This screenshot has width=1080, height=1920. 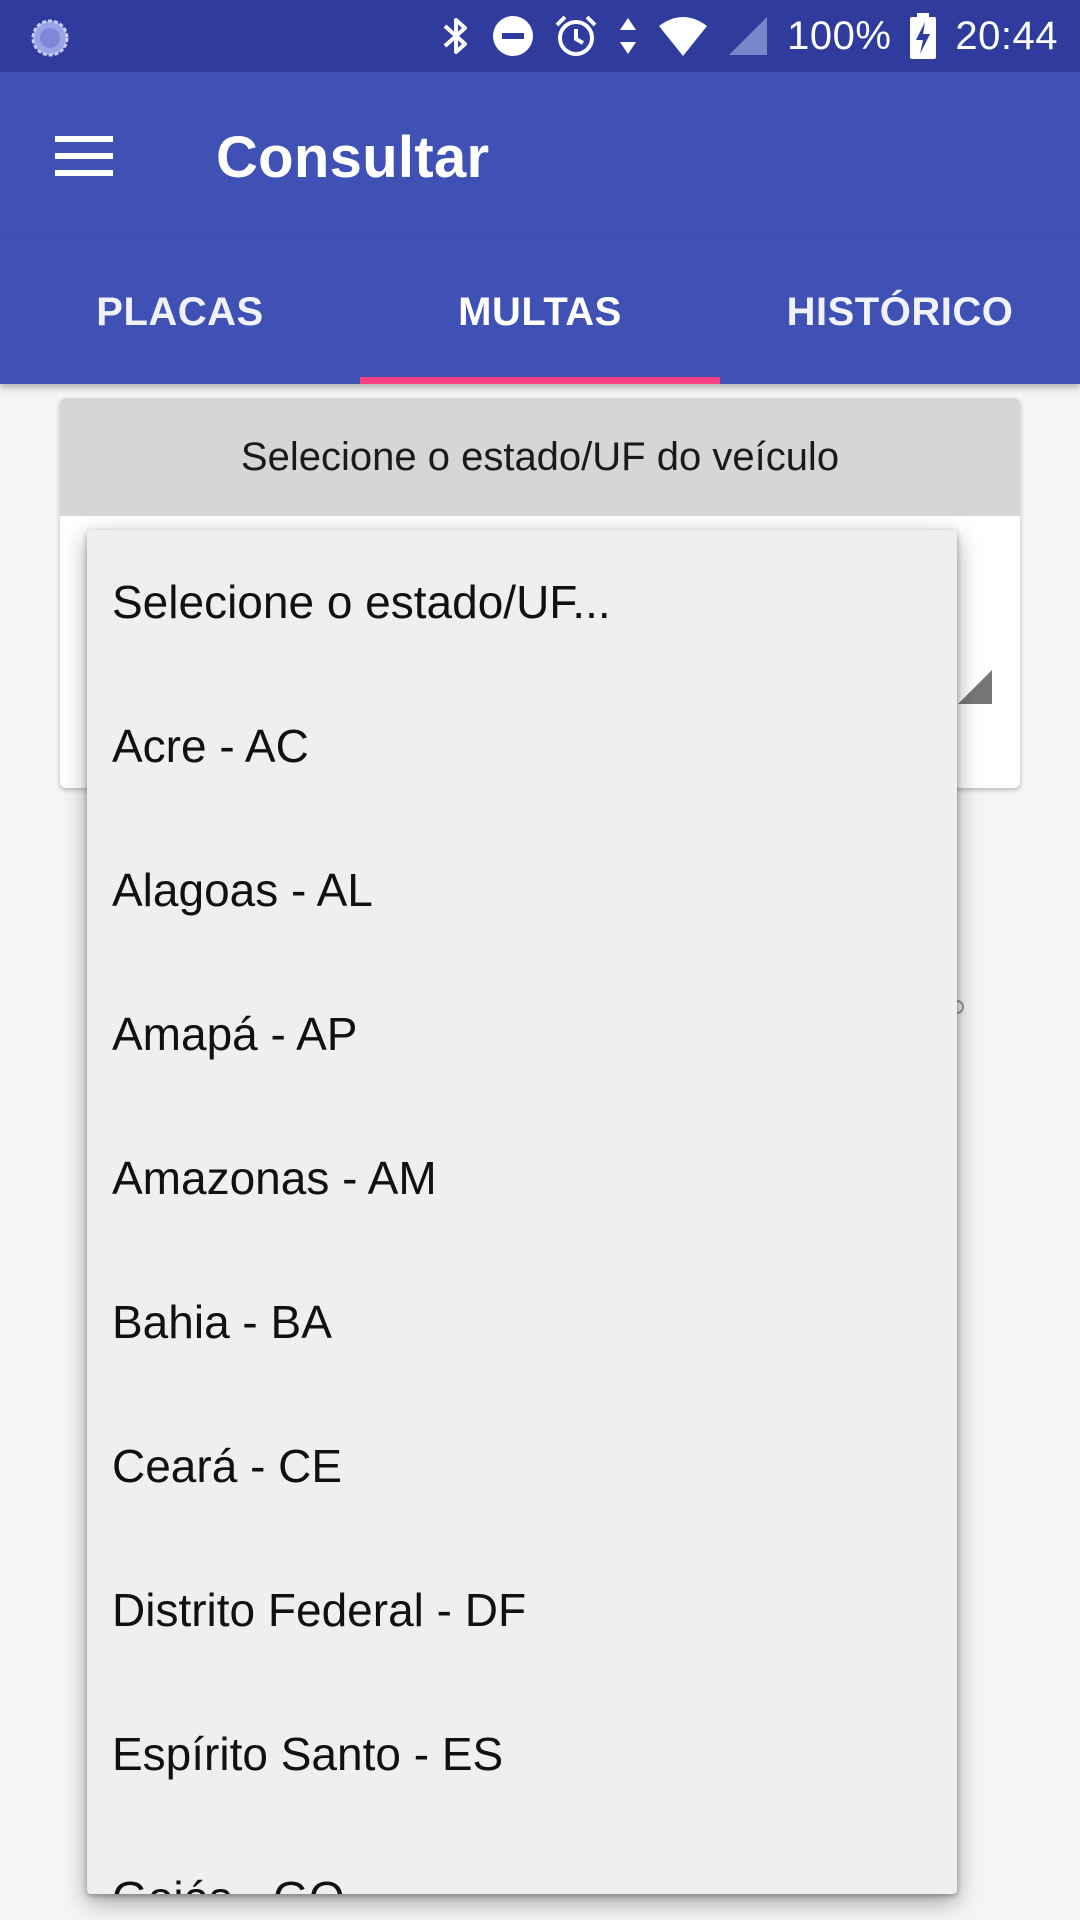 I want to click on clock: 20:44, so click(x=1006, y=35).